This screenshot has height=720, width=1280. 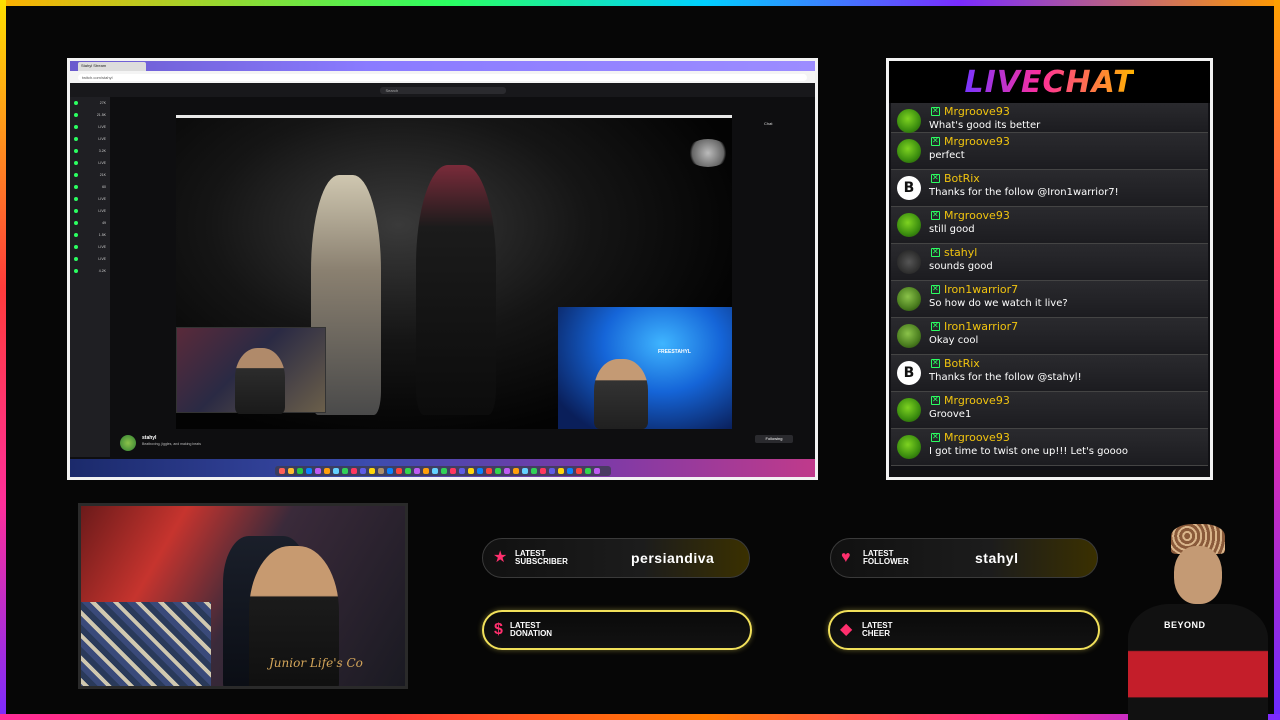 I want to click on streamer-cutout: BEYOND, so click(x=1198, y=620).